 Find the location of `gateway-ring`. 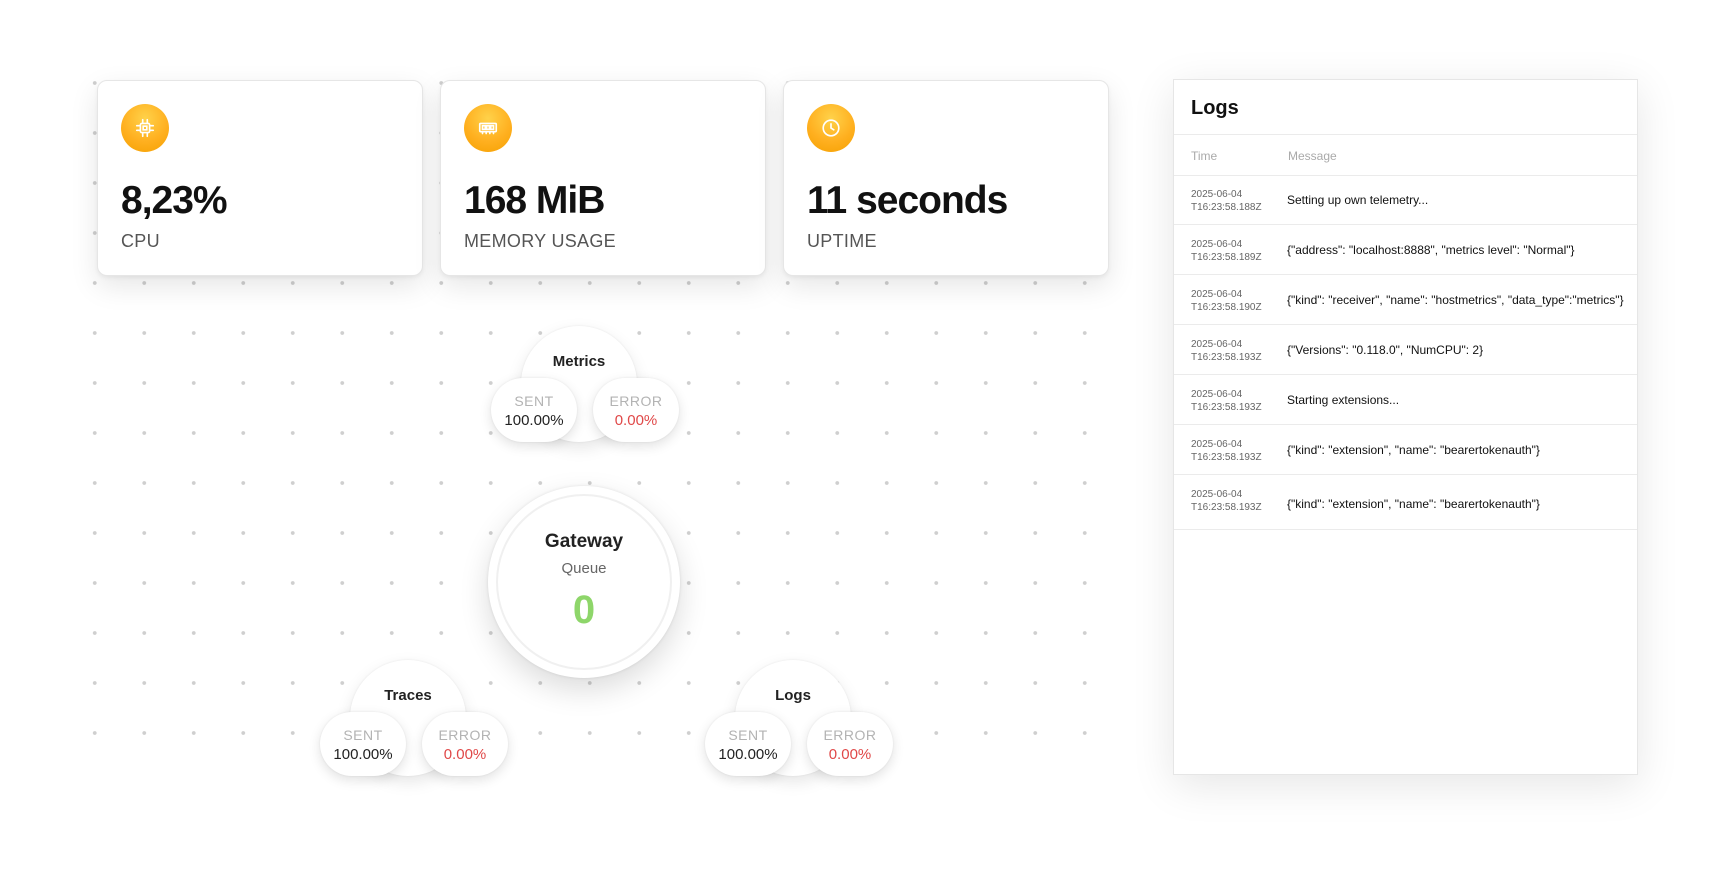

gateway-ring is located at coordinates (584, 582).